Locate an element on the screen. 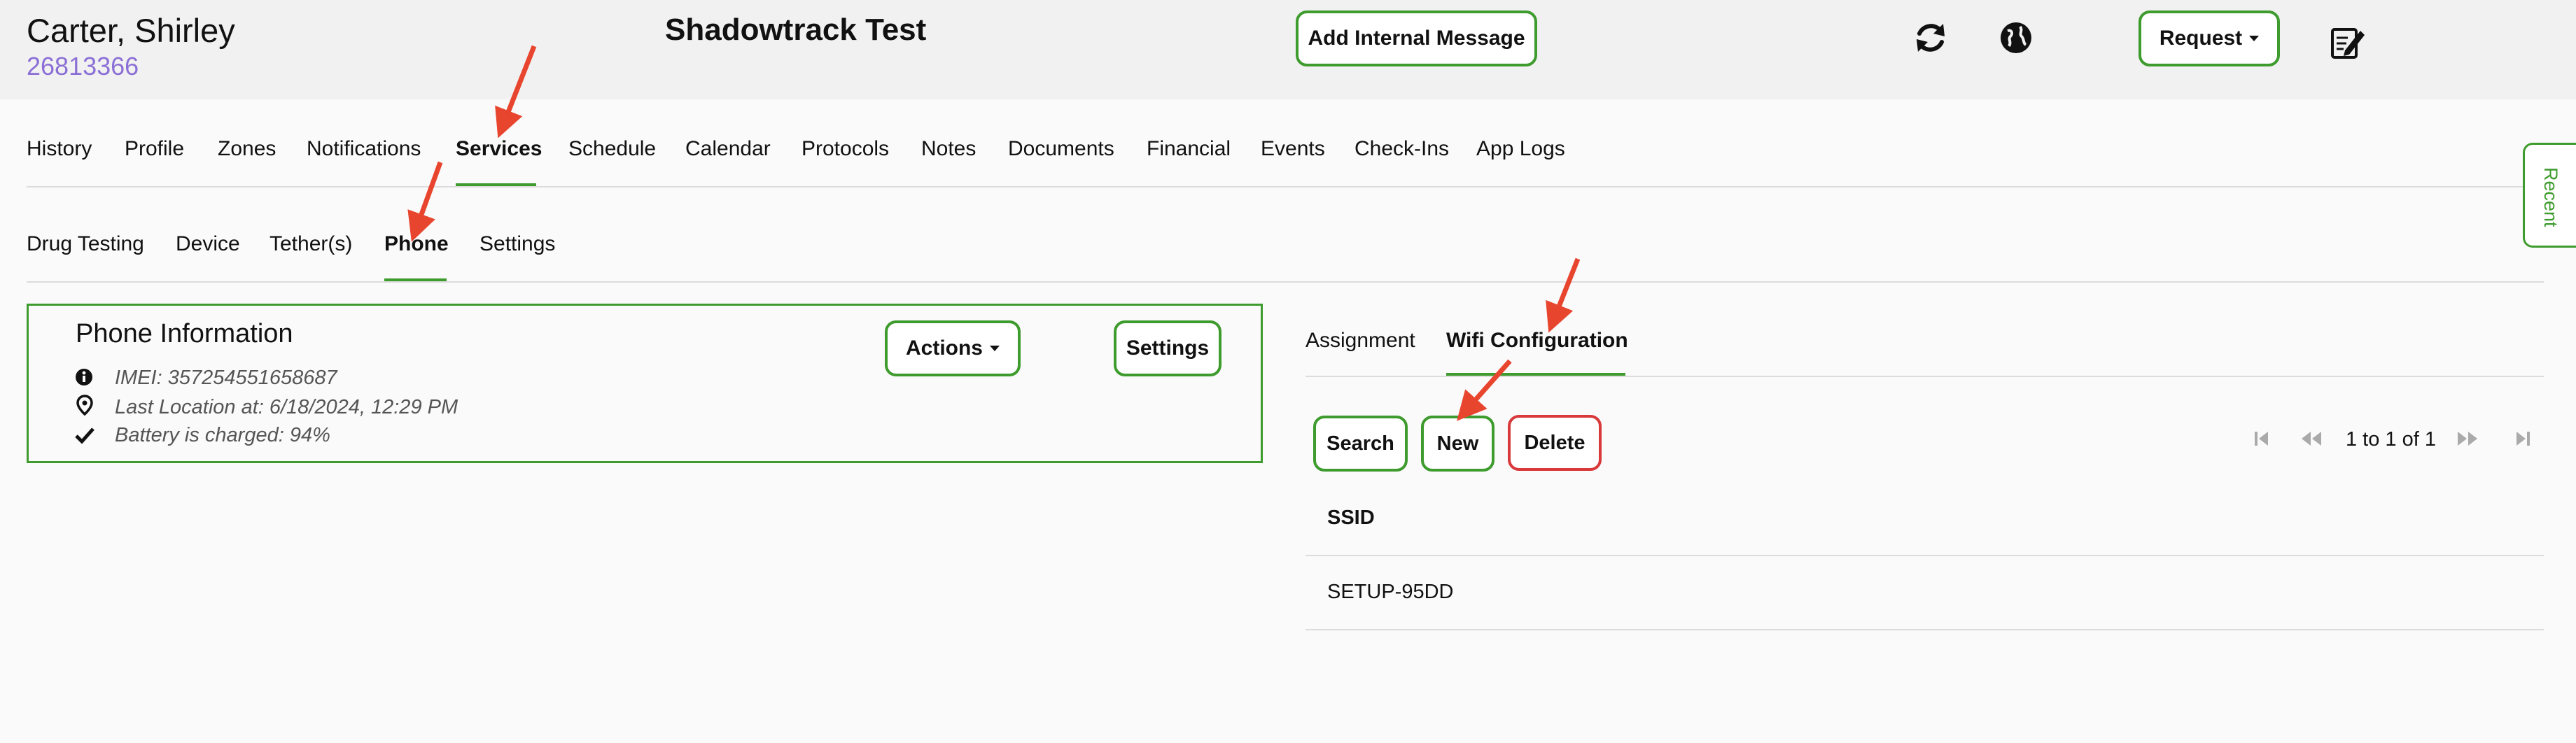  arrow-to-services is located at coordinates (516, 92).